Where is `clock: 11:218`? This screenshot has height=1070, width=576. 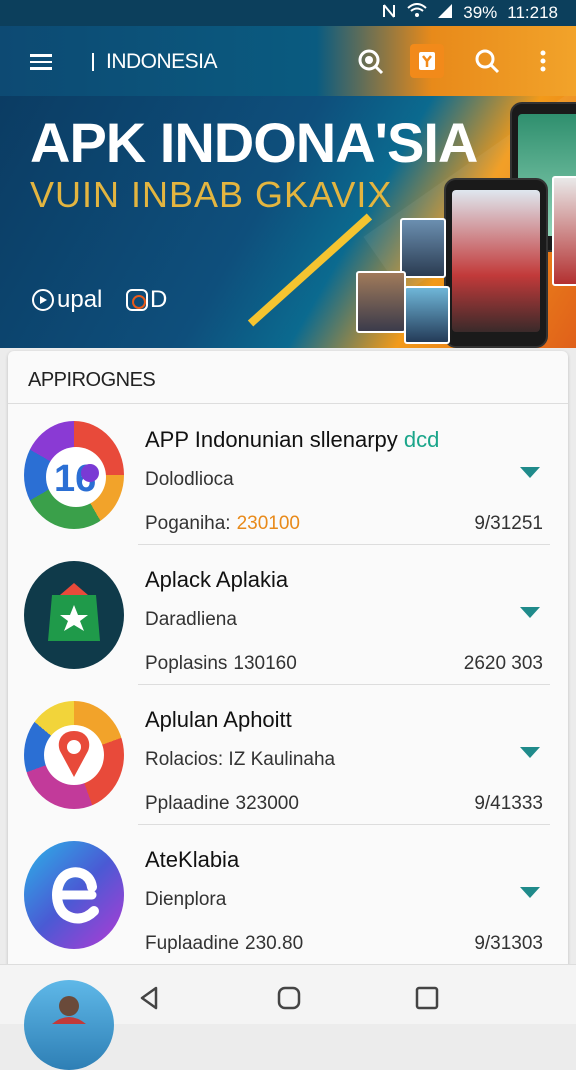
clock: 11:218 is located at coordinates (532, 12).